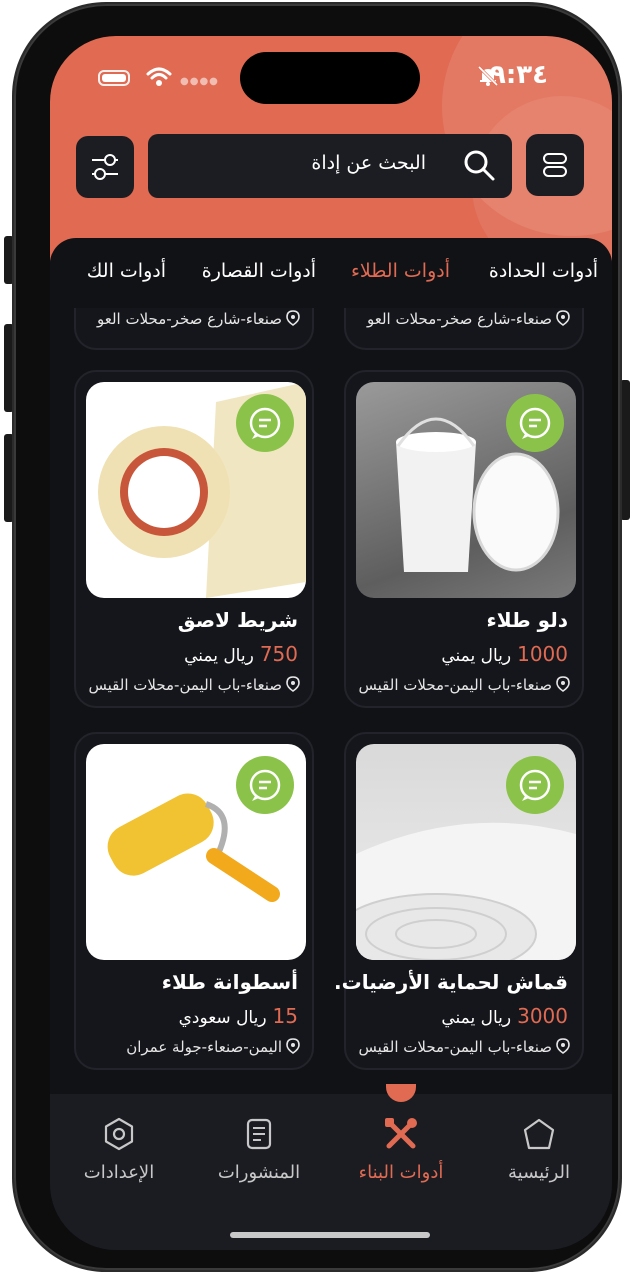  Describe the element at coordinates (330, 1235) in the screenshot. I see `home-indicator` at that location.